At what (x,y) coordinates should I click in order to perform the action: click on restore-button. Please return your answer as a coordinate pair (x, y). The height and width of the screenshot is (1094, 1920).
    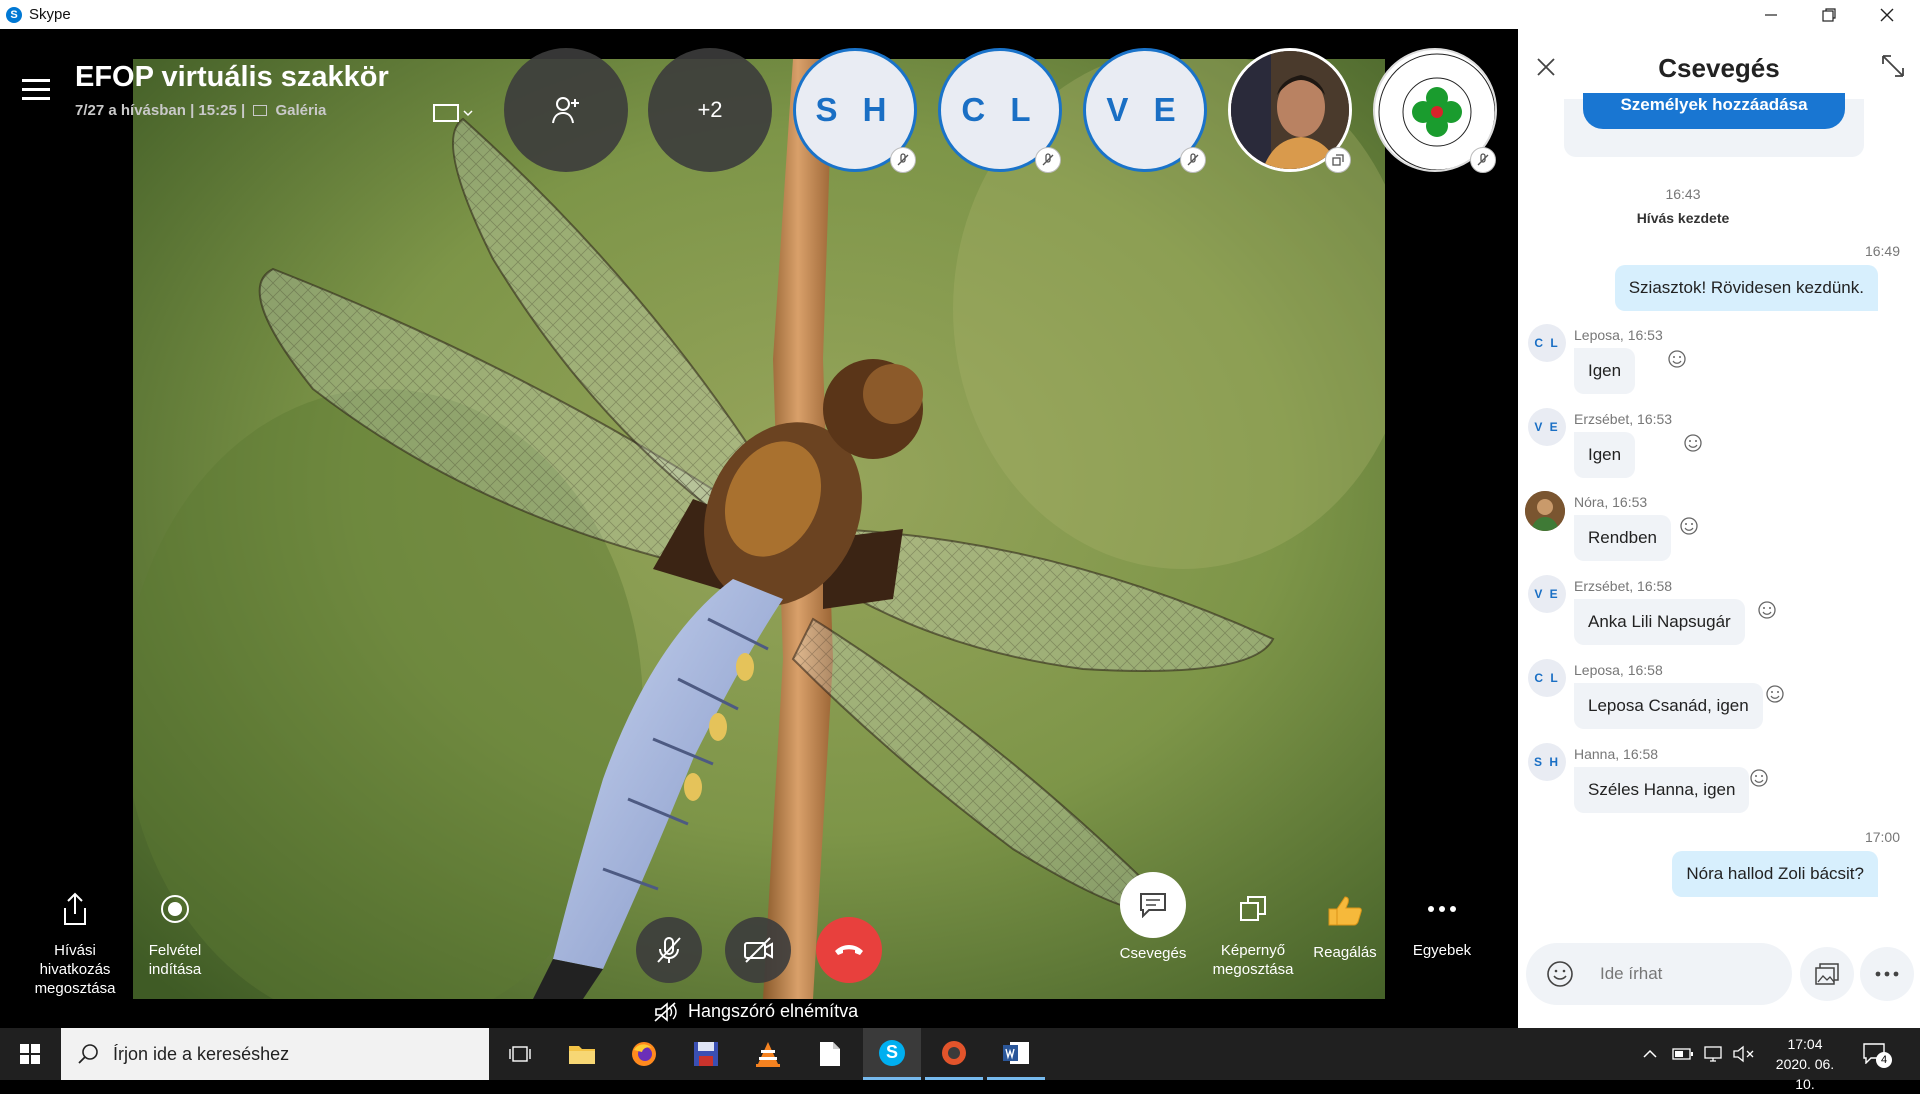
    Looking at the image, I should click on (1829, 14).